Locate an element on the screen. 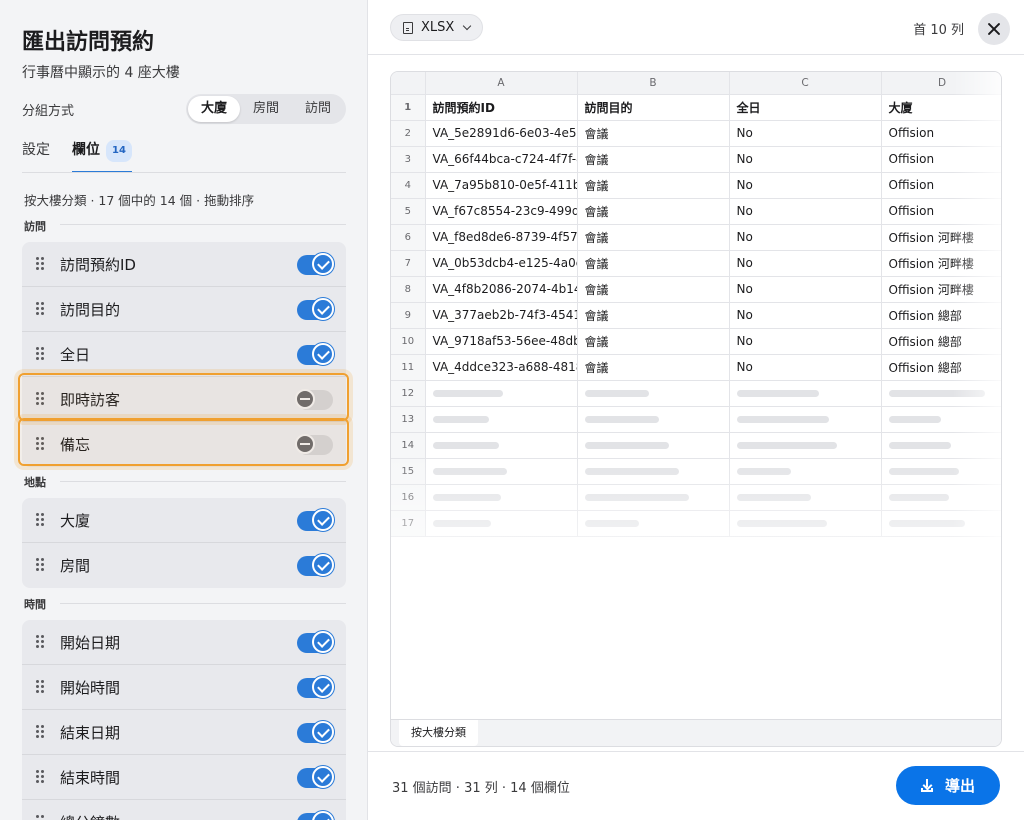 The width and height of the screenshot is (1024, 820). group-by-option-building: 大廈 is located at coordinates (214, 109).